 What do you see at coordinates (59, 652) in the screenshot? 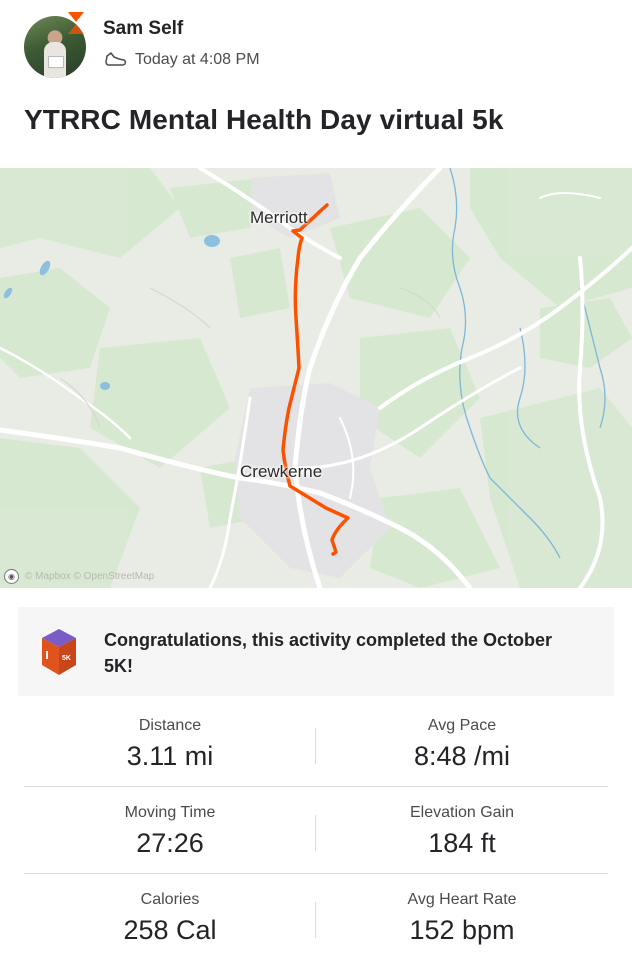
I see `challenge-badge-icon: 5K` at bounding box center [59, 652].